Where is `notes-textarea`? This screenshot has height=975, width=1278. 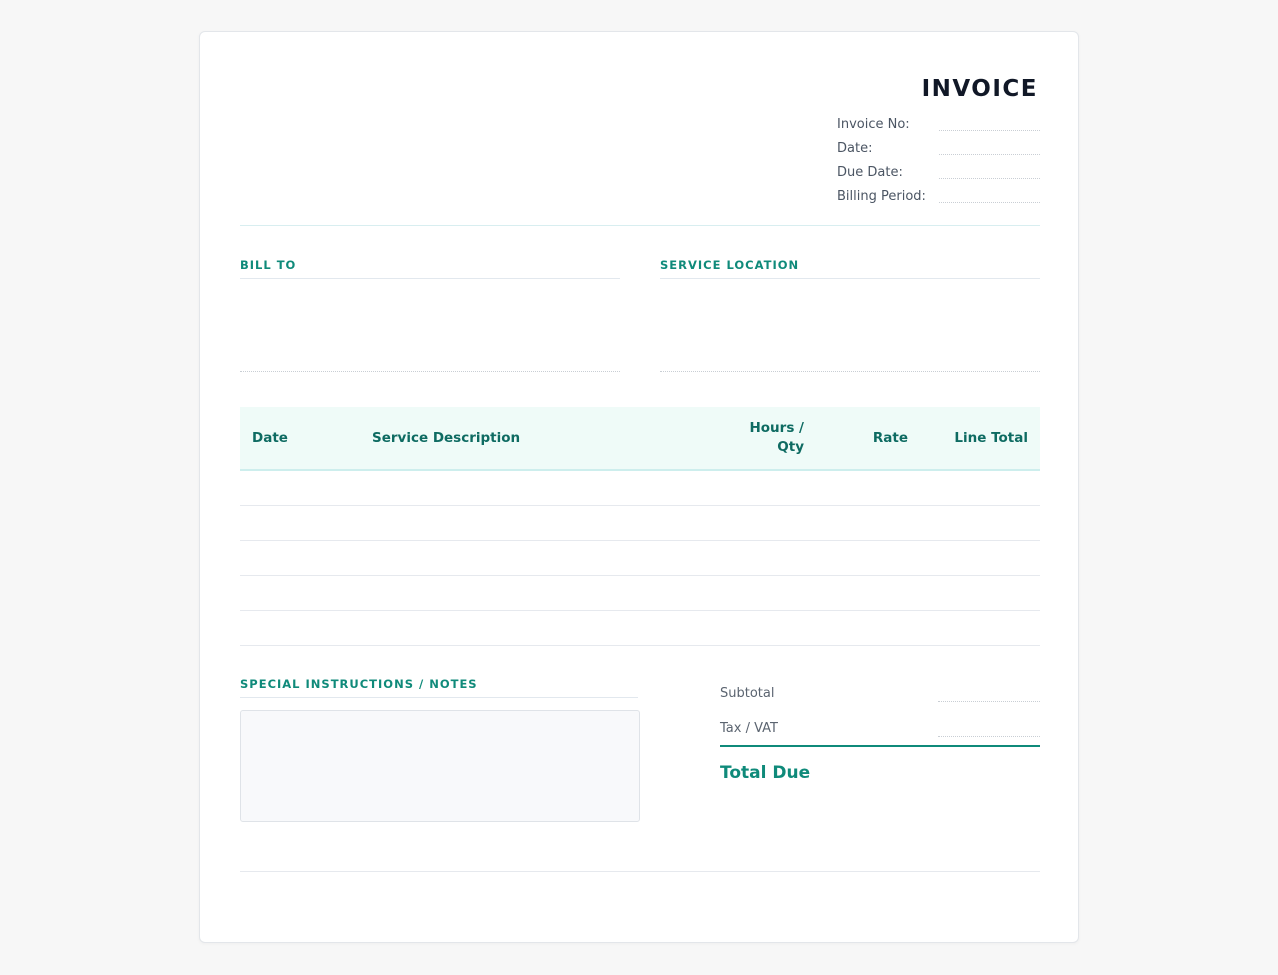
notes-textarea is located at coordinates (440, 766).